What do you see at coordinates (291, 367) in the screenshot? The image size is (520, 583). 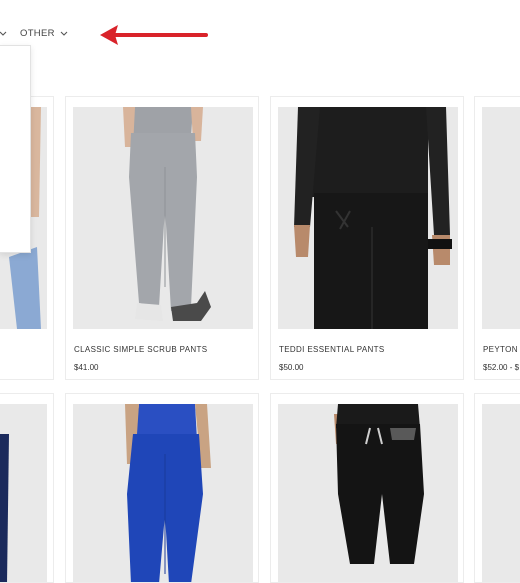 I see `product-price: $50.00` at bounding box center [291, 367].